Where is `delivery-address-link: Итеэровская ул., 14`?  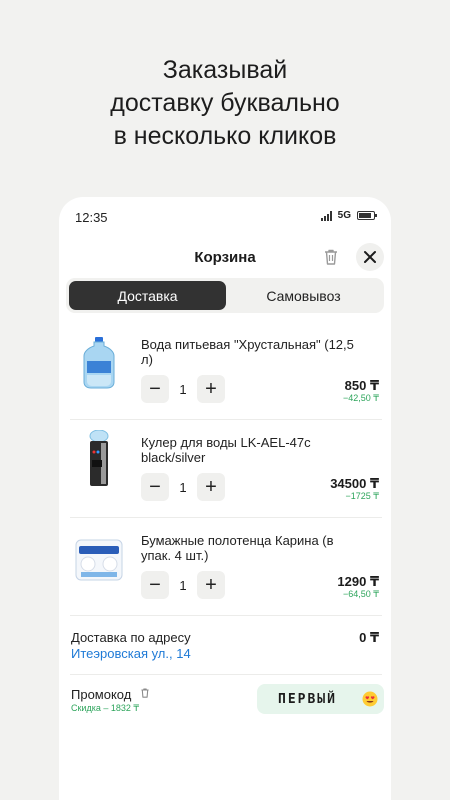
delivery-address-link: Итеэровская ул., 14 is located at coordinates (131, 653).